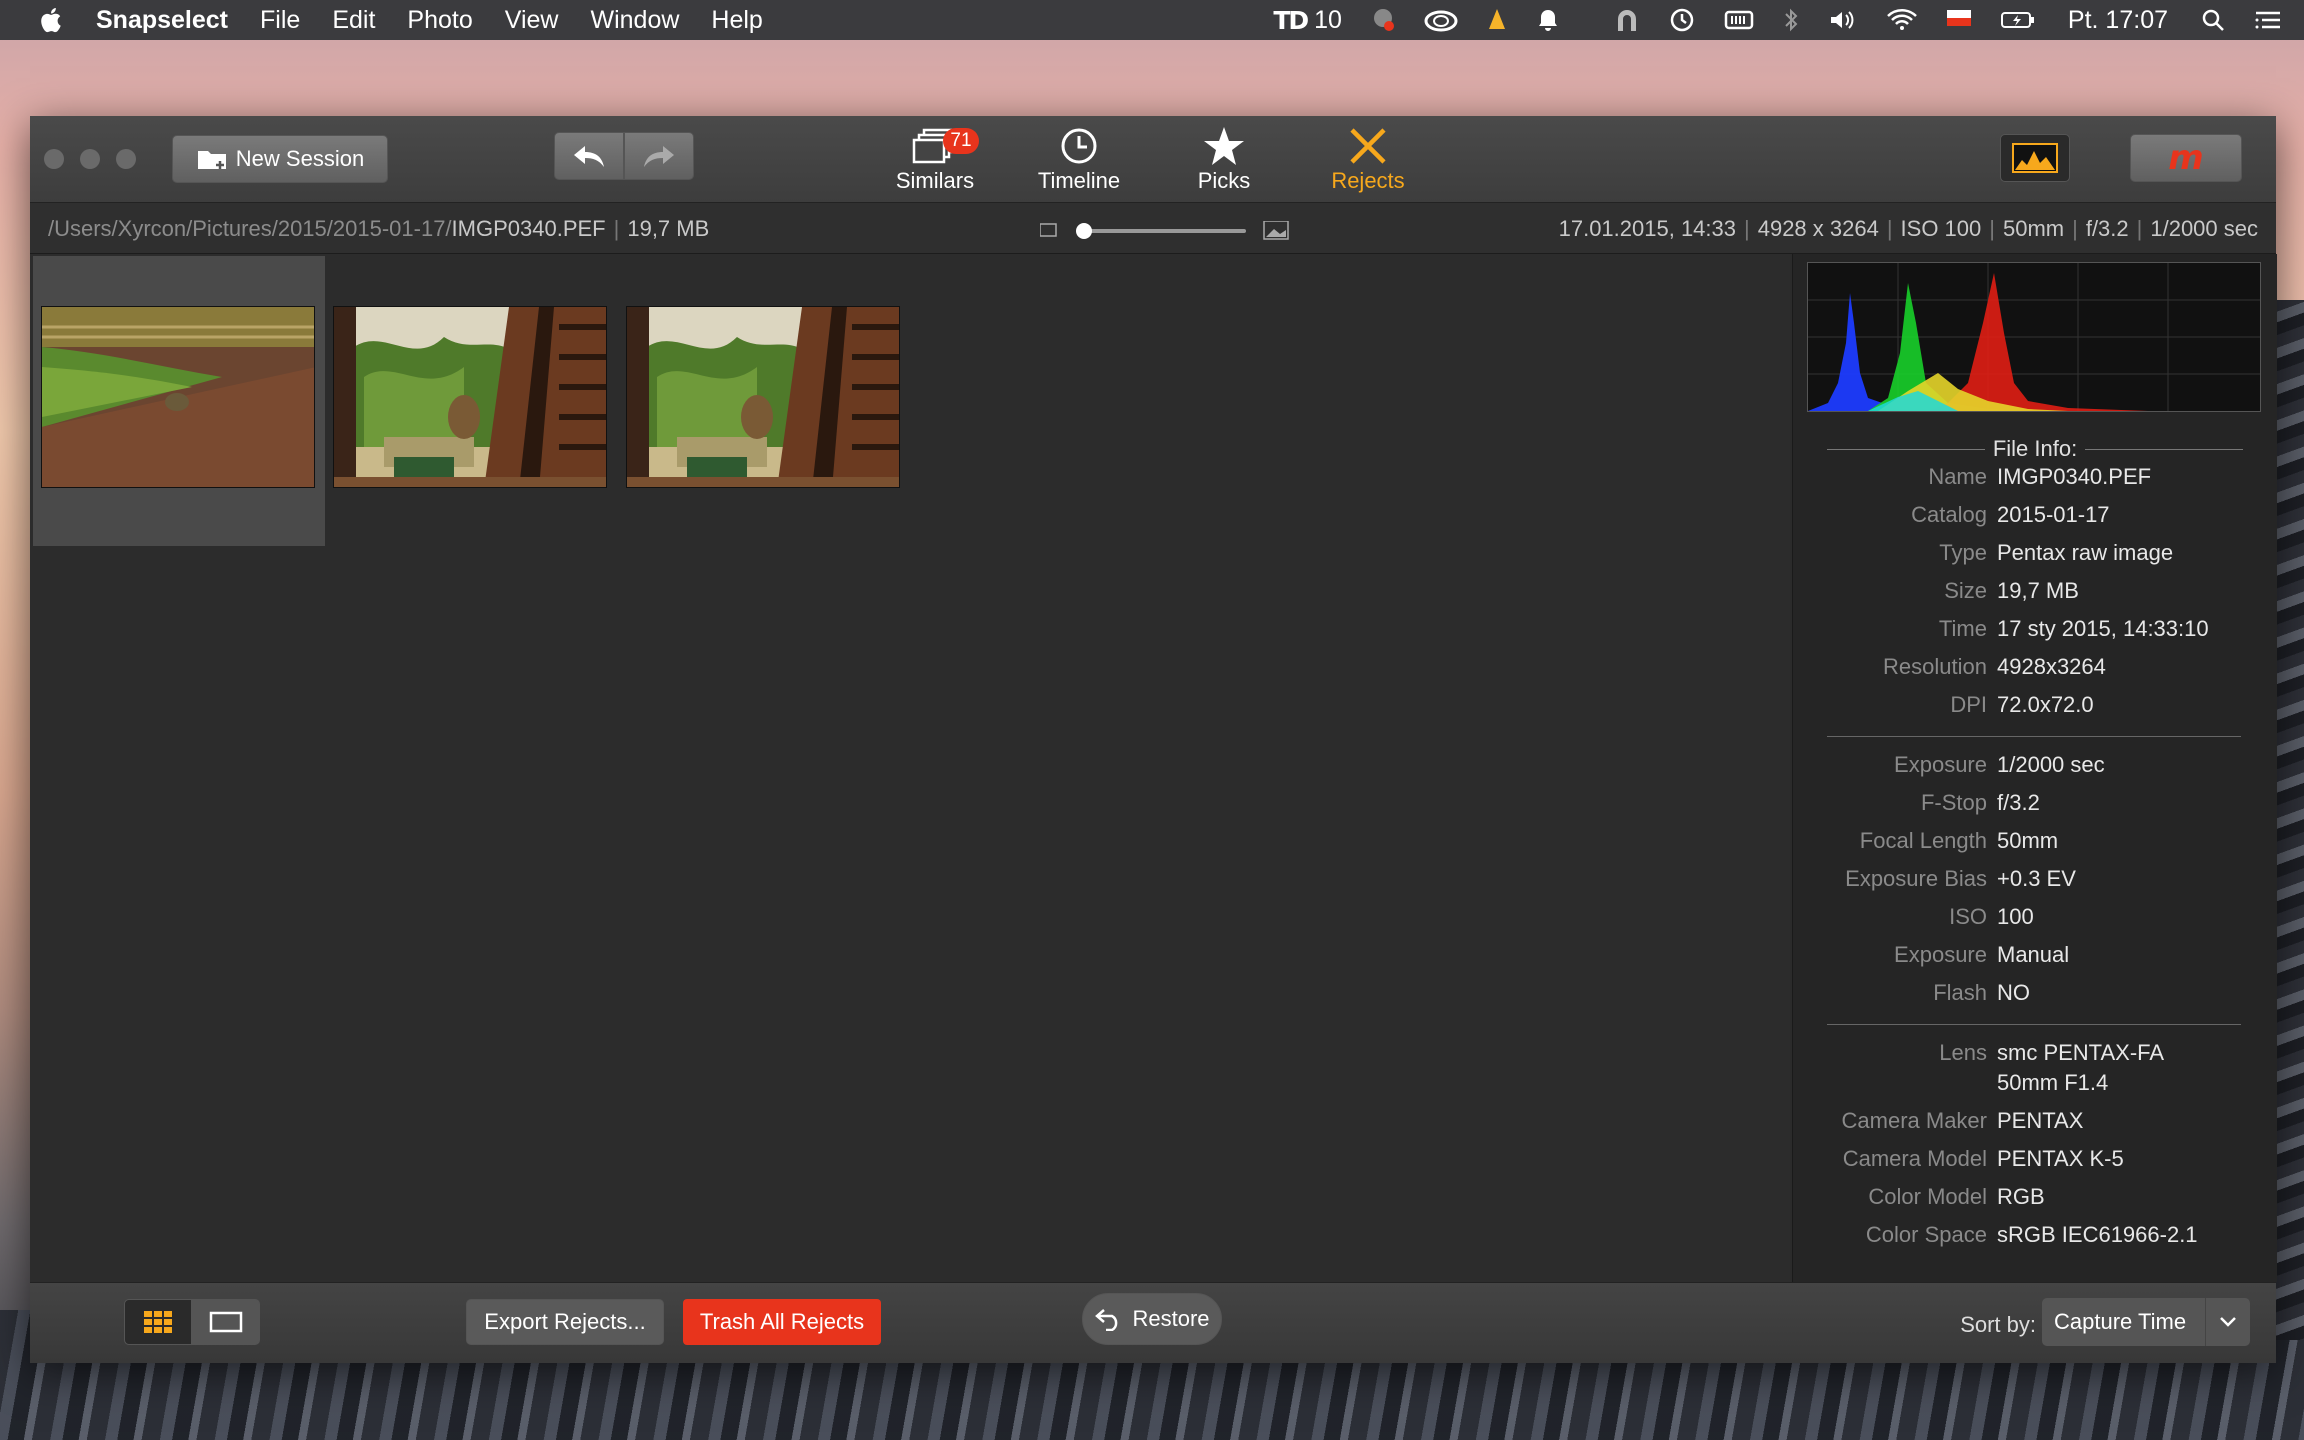  What do you see at coordinates (961, 141) in the screenshot?
I see `similars-count-badge: 71` at bounding box center [961, 141].